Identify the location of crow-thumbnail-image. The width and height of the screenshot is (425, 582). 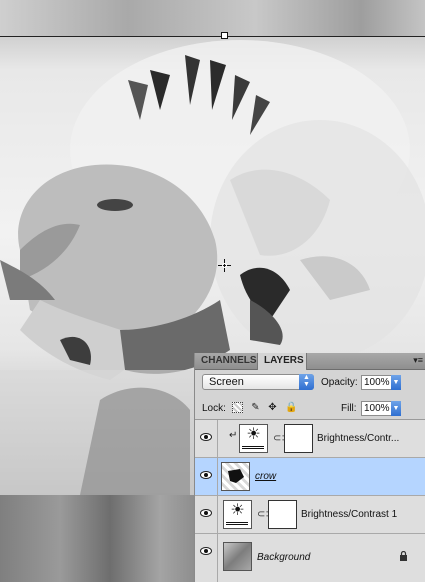
(236, 476).